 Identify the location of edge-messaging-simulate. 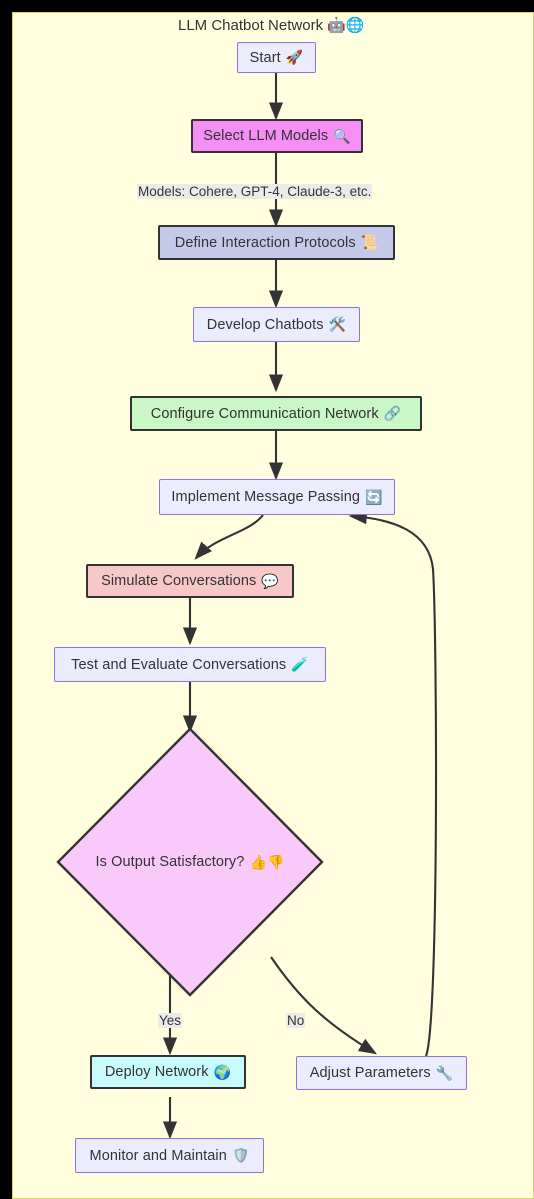
(229, 537).